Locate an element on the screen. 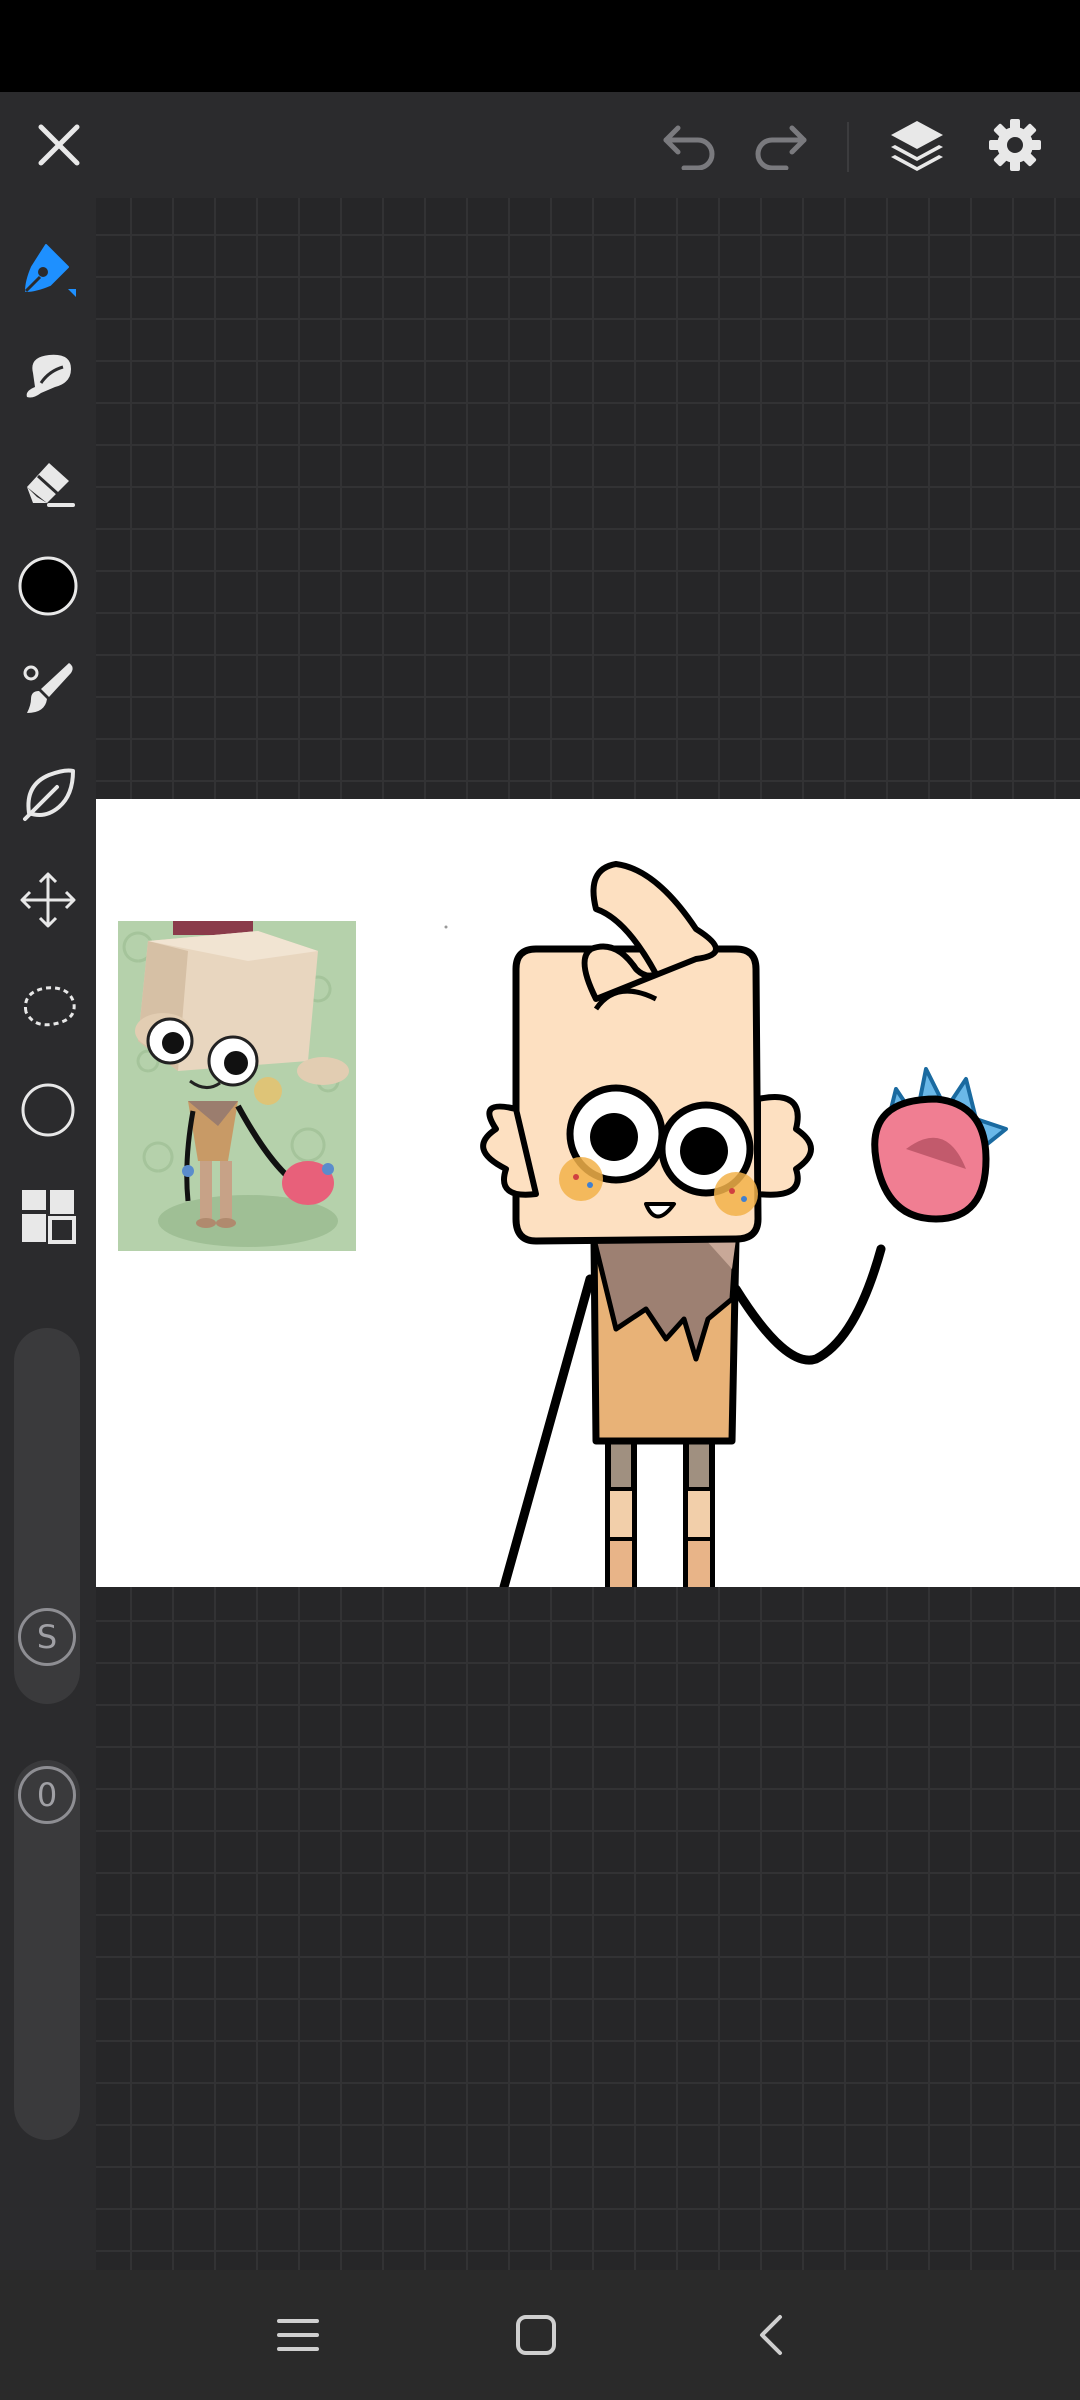 The height and width of the screenshot is (2400, 1080). home-button is located at coordinates (536, 2335).